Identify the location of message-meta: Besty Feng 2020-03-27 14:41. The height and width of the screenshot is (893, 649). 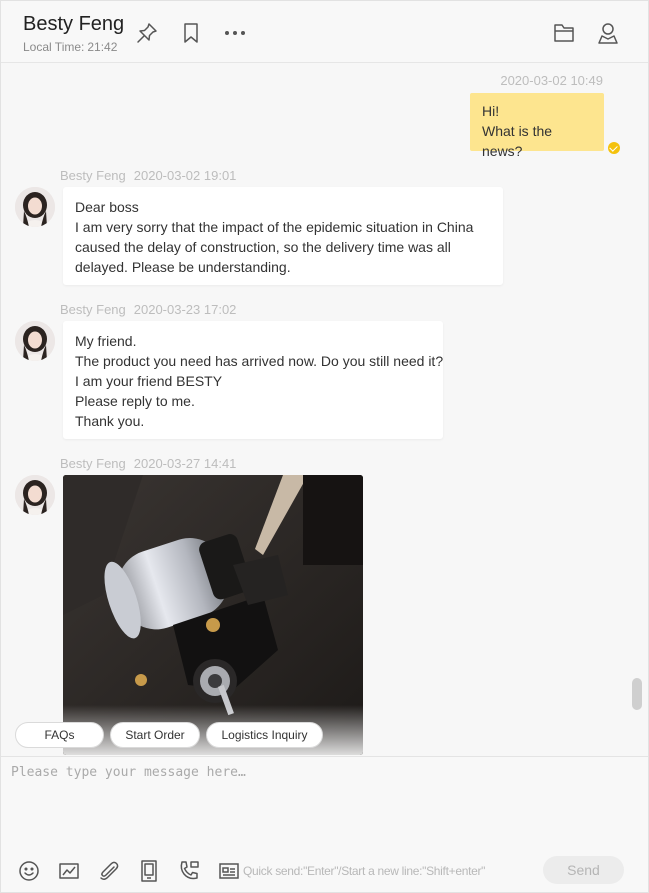
(148, 463).